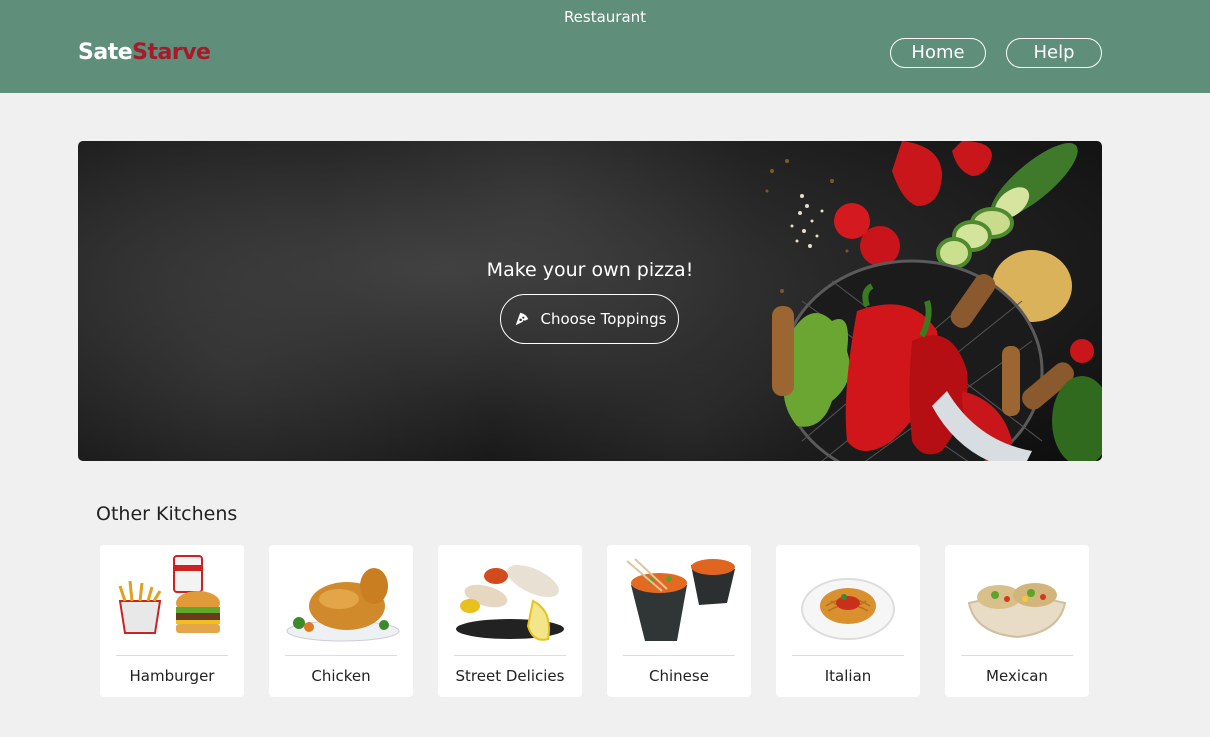 This screenshot has width=1210, height=737. Describe the element at coordinates (171, 52) in the screenshot. I see `brand-part-2: Starve` at that location.